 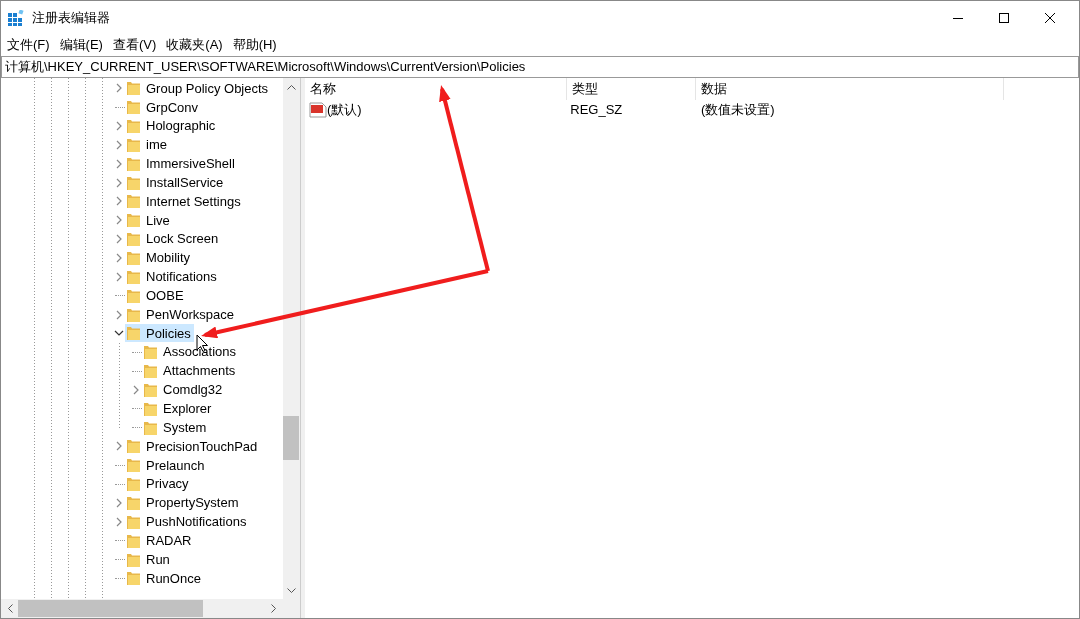 What do you see at coordinates (159, 333) in the screenshot?
I see `tree-item: Policies` at bounding box center [159, 333].